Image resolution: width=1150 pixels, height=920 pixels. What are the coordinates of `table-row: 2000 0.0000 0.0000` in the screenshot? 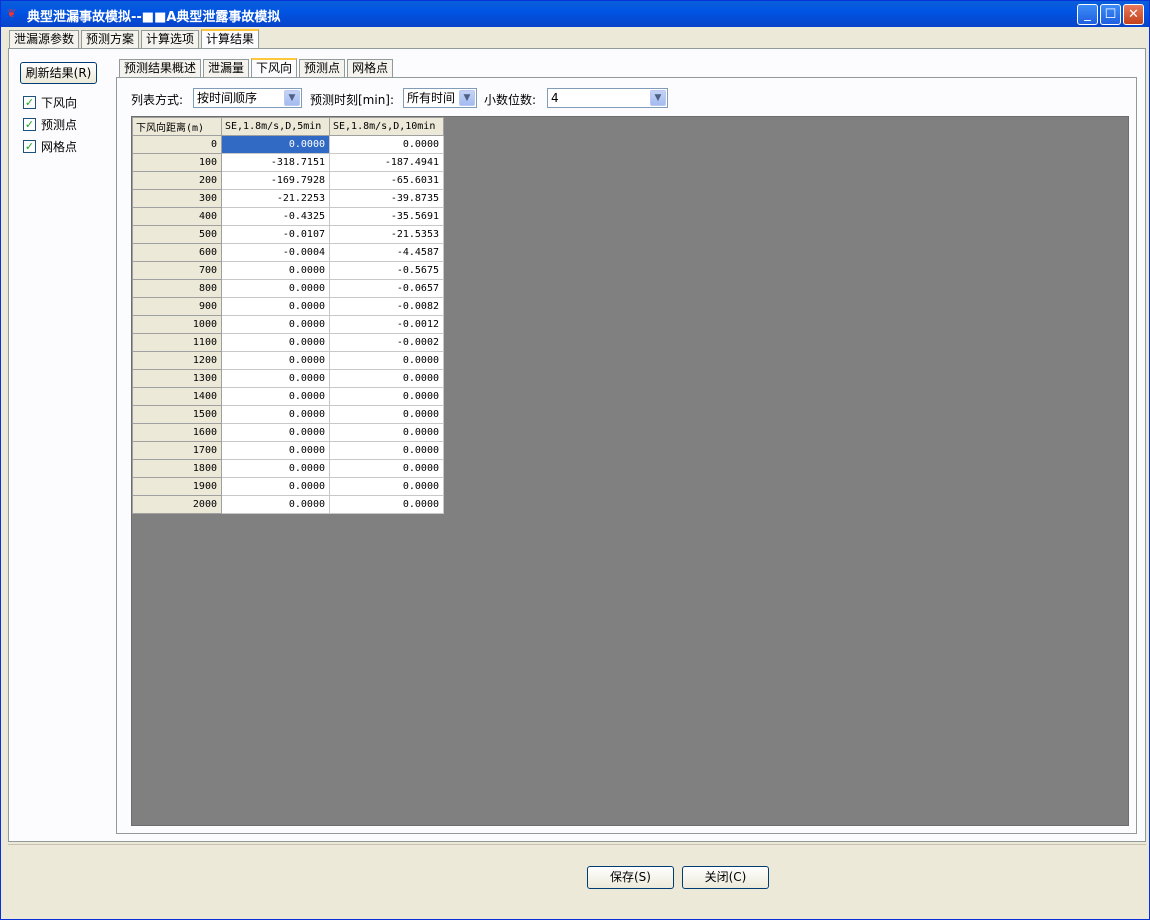 It's located at (288, 504).